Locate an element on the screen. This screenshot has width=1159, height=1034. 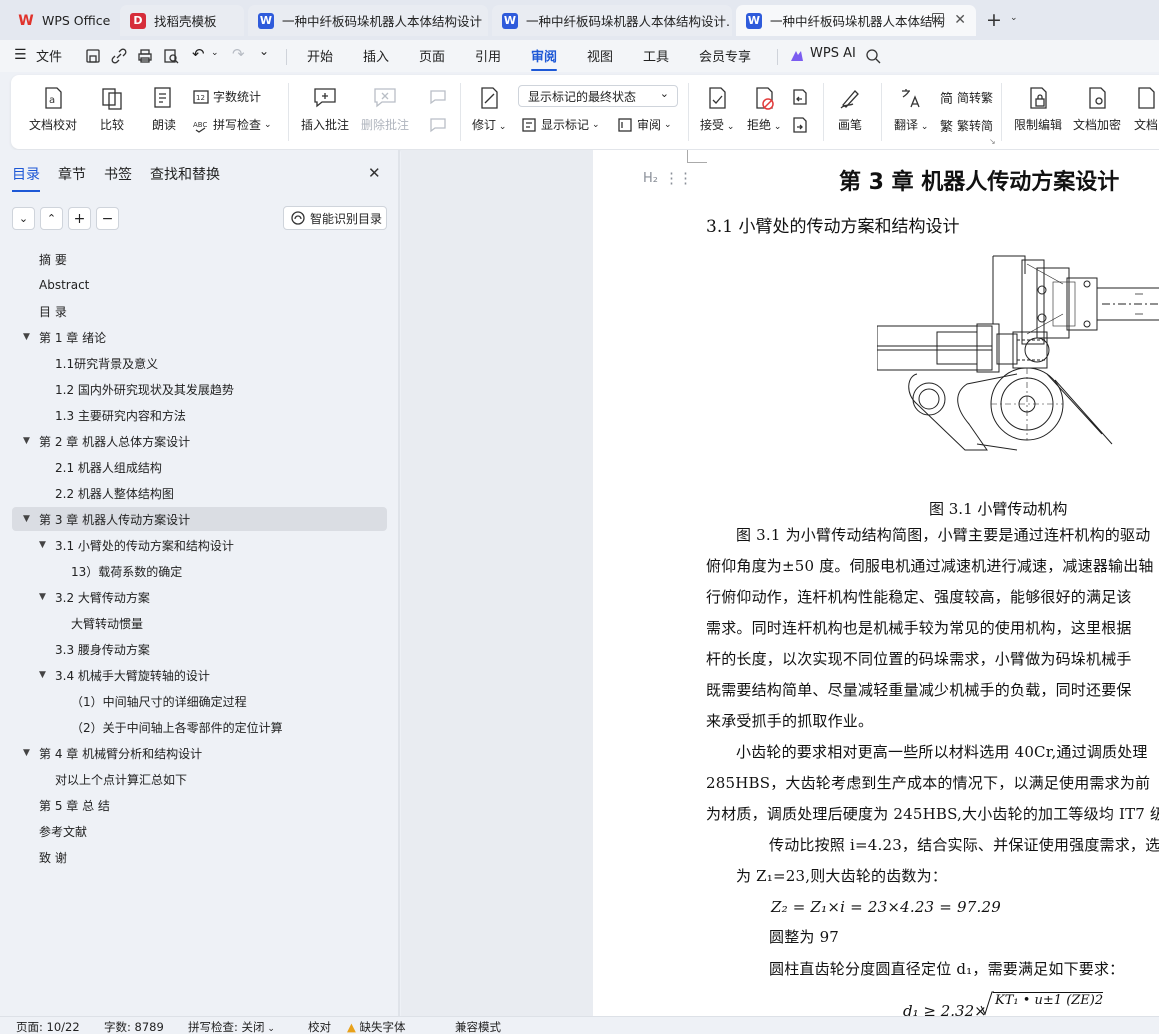
simplified-to-traditional-button: 简 简转繁 is located at coordinates (966, 97).